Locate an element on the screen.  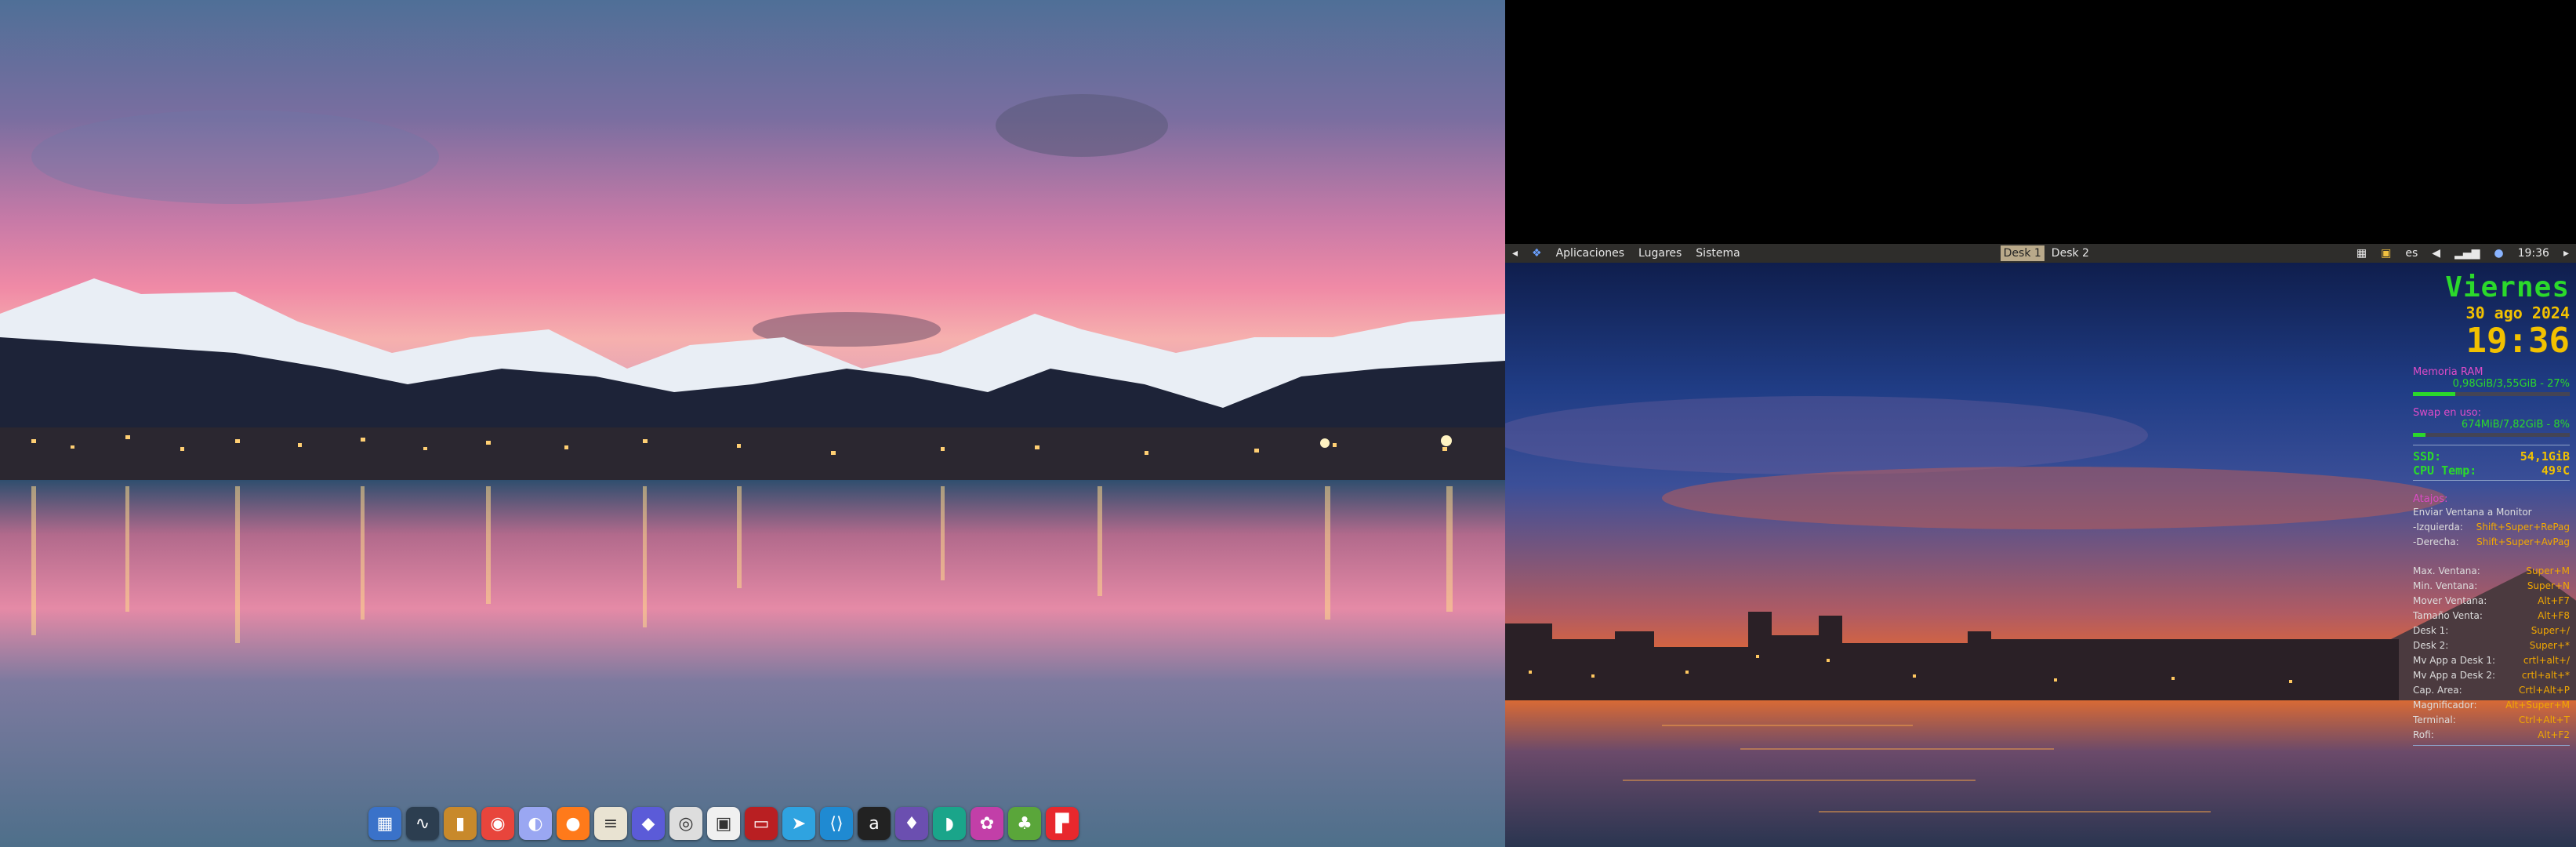
tray-app-icon: ▣ is located at coordinates (2386, 253).